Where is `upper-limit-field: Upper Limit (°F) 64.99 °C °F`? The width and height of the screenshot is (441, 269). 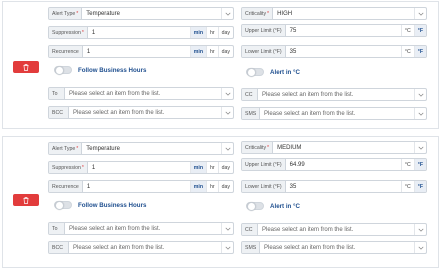
upper-limit-field: Upper Limit (°F) 64.99 °C °F is located at coordinates (334, 164).